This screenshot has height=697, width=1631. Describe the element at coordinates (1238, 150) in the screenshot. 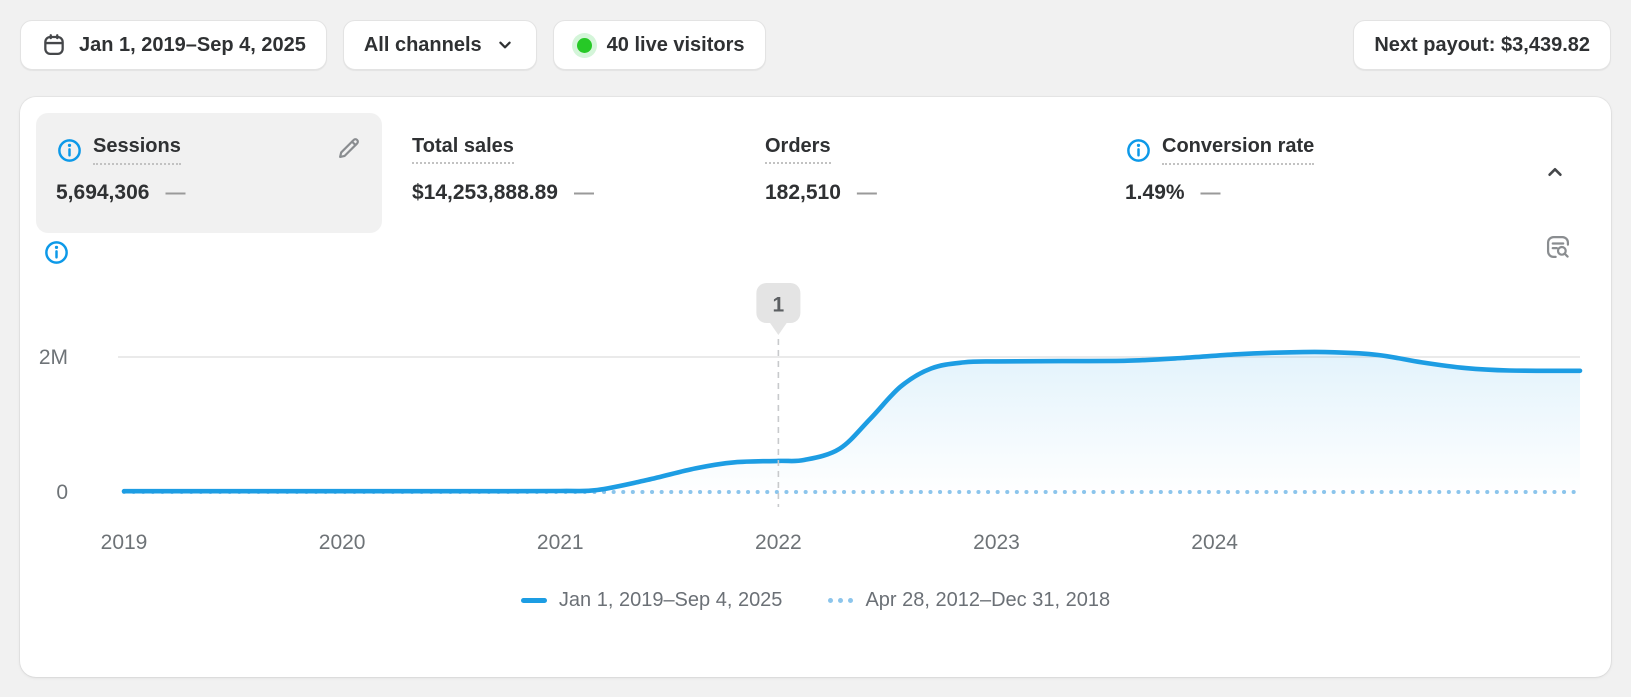

I see `metric-label-conversion-rate: Conversion rate` at that location.